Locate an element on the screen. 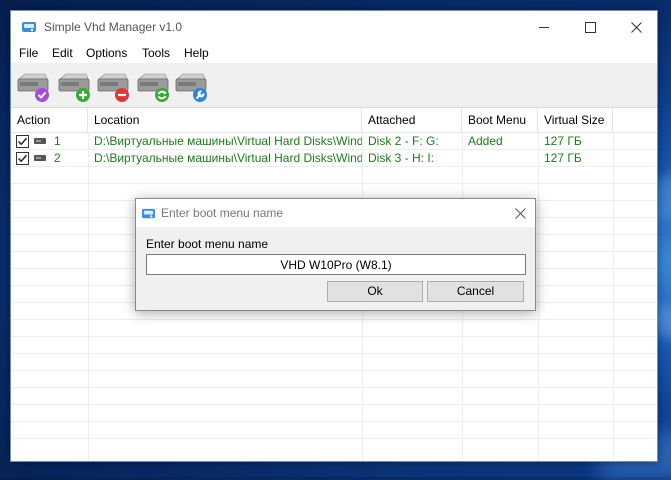 The width and height of the screenshot is (671, 480). row-boot-menu: Added is located at coordinates (485, 141).